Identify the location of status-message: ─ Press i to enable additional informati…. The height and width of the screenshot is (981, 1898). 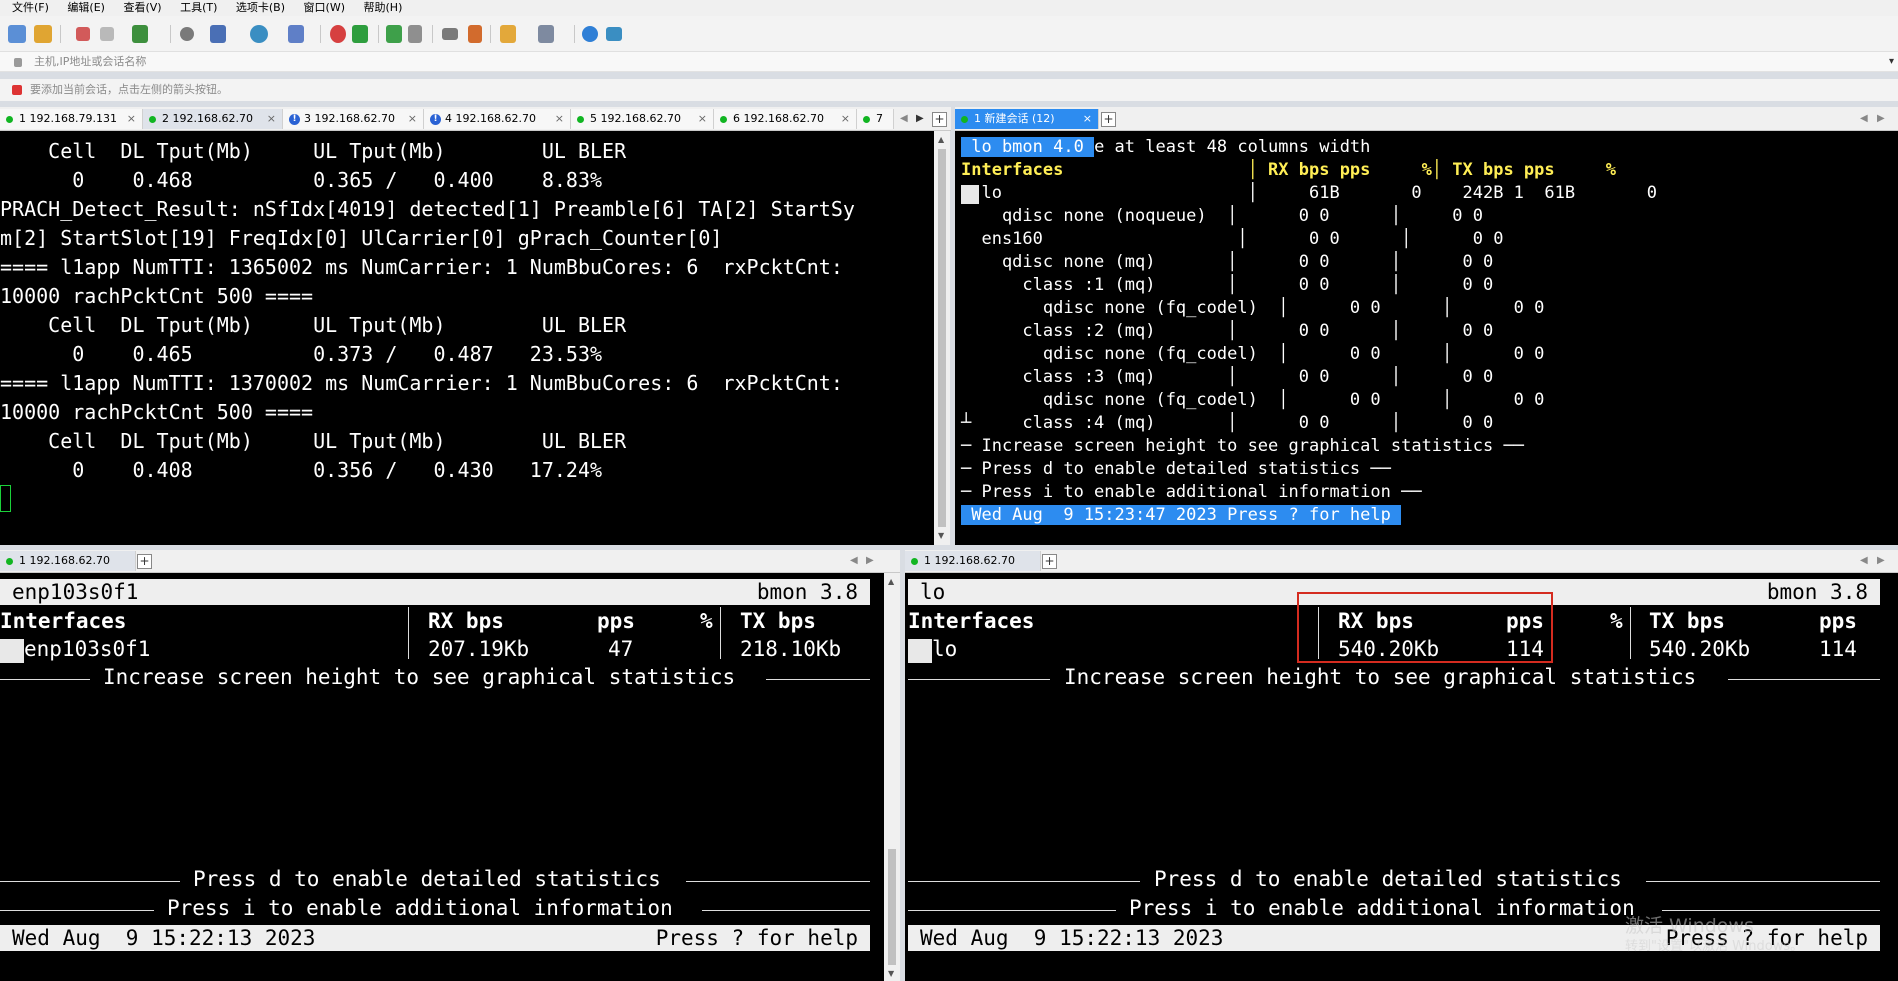
(1191, 492).